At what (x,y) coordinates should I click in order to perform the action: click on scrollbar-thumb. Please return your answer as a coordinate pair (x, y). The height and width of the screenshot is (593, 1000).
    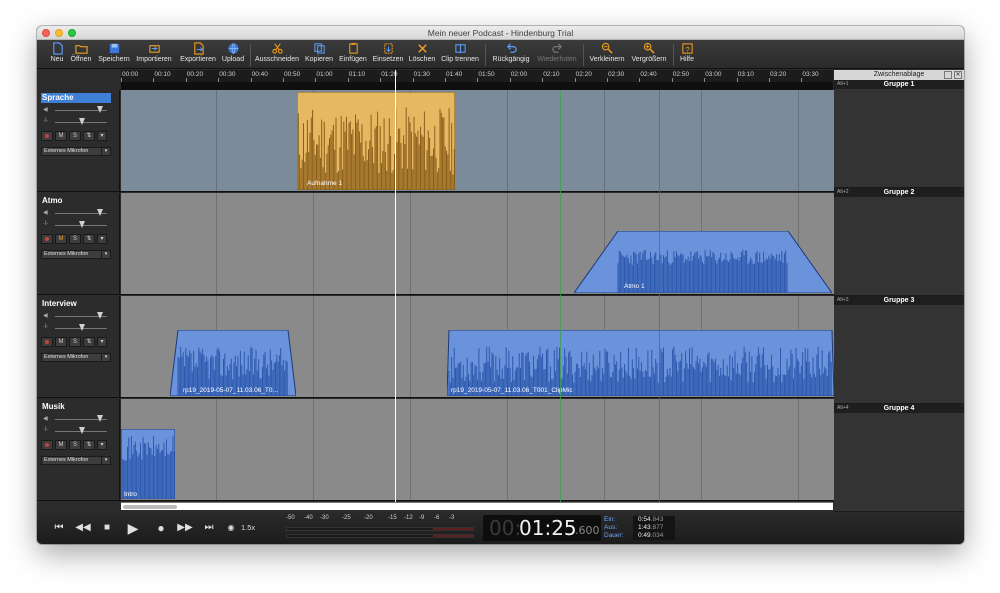
    Looking at the image, I should click on (150, 507).